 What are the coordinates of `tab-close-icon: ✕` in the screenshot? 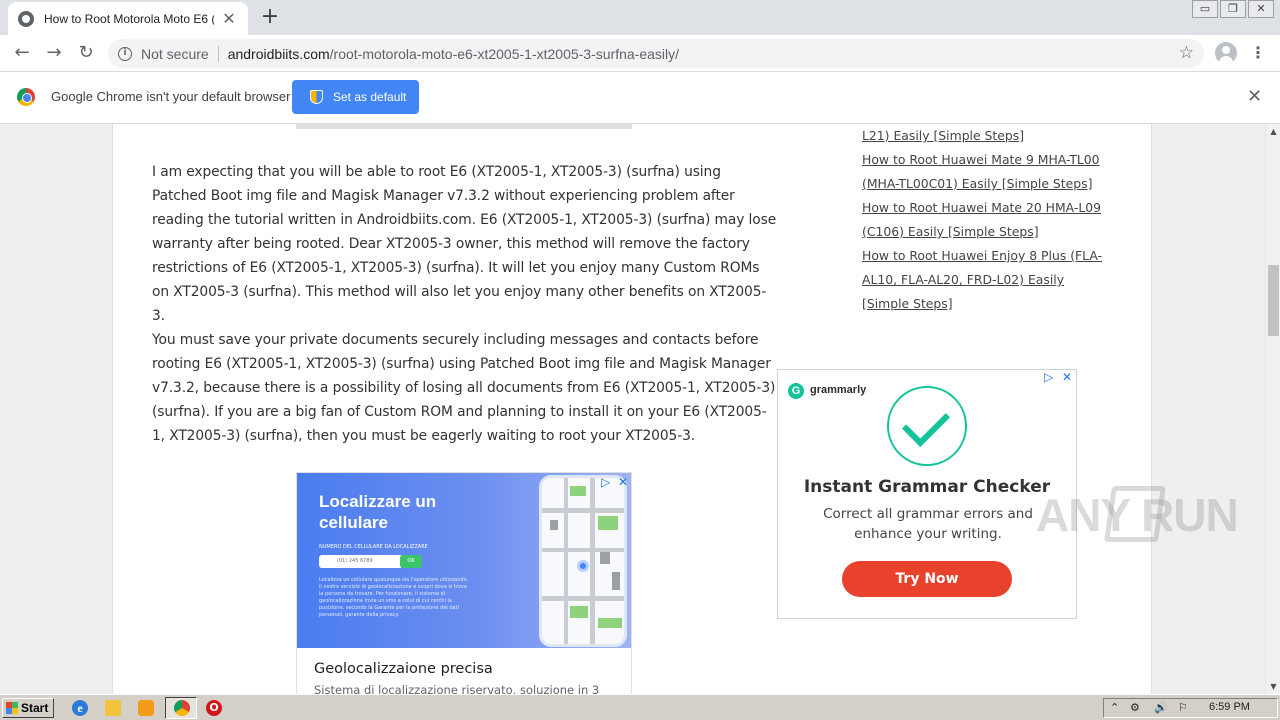 It's located at (229, 18).